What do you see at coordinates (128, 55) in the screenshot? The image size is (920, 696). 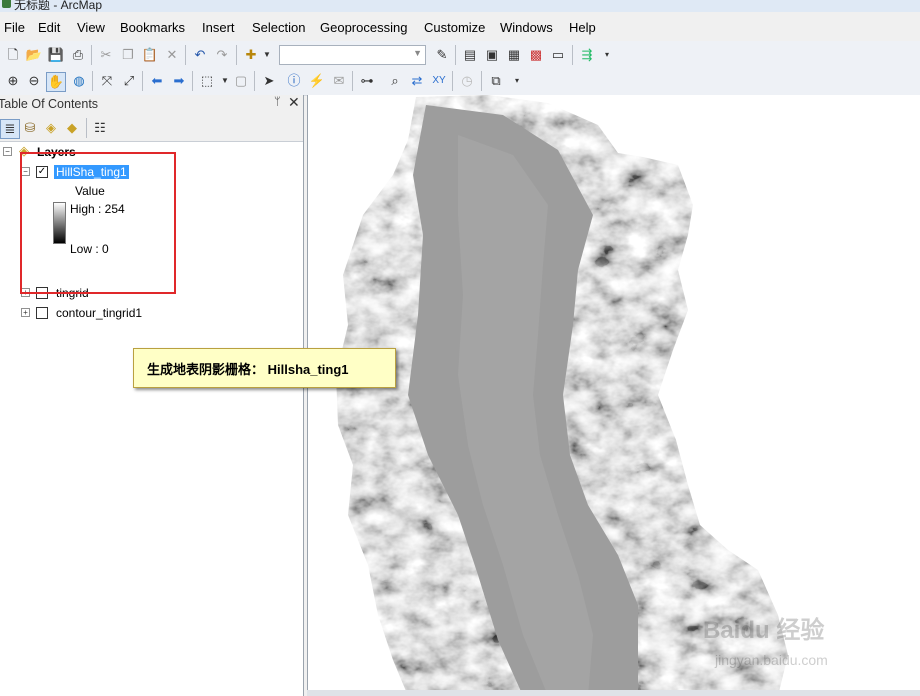 I see `copy-icon: ❐` at bounding box center [128, 55].